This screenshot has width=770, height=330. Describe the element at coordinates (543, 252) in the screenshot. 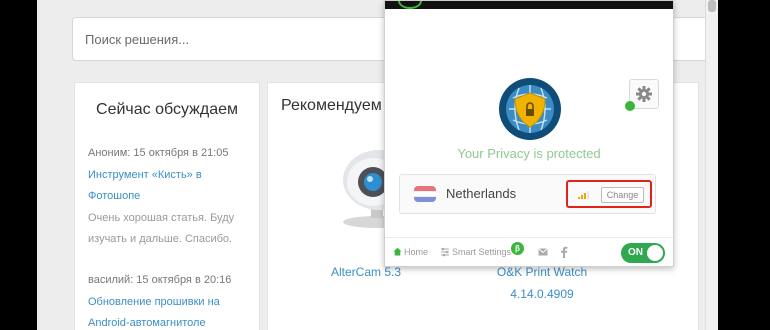

I see `mail-icon` at that location.